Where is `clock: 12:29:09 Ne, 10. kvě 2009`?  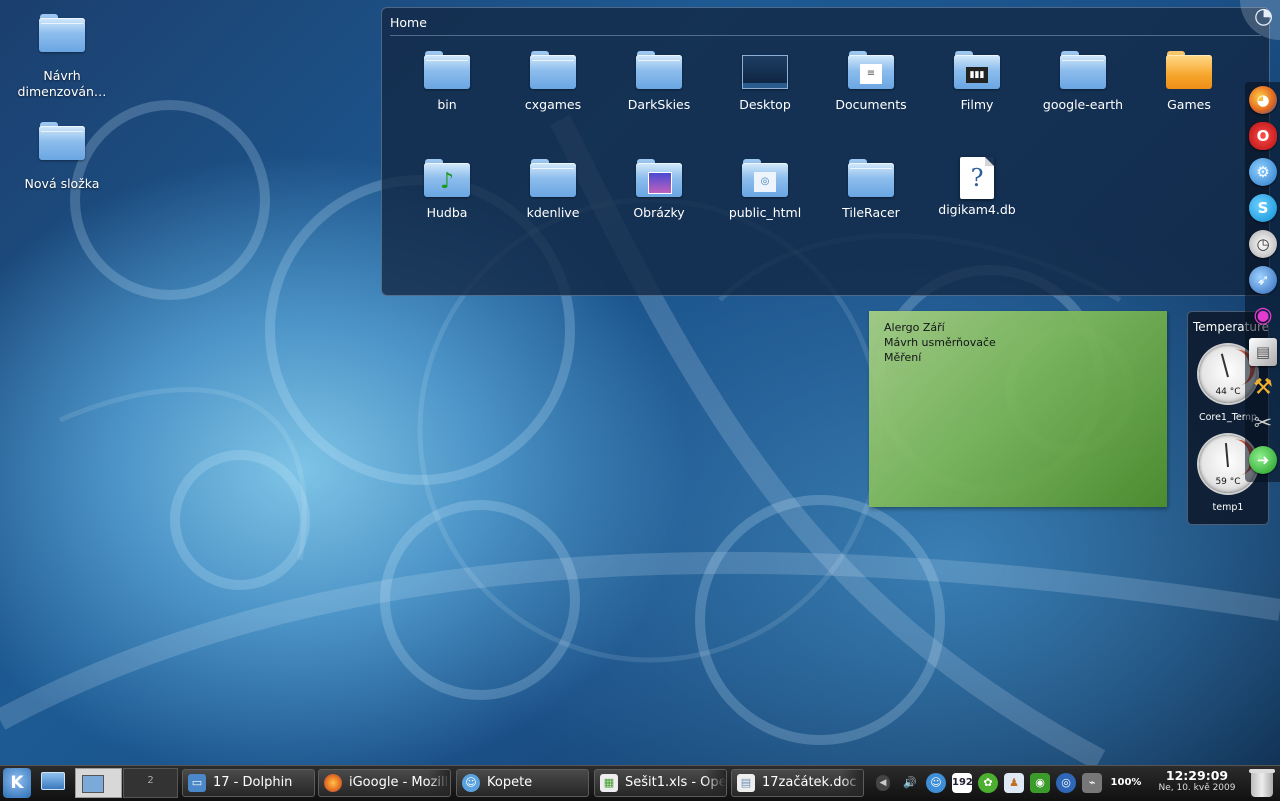 clock: 12:29:09 Ne, 10. kvě 2009 is located at coordinates (1197, 780).